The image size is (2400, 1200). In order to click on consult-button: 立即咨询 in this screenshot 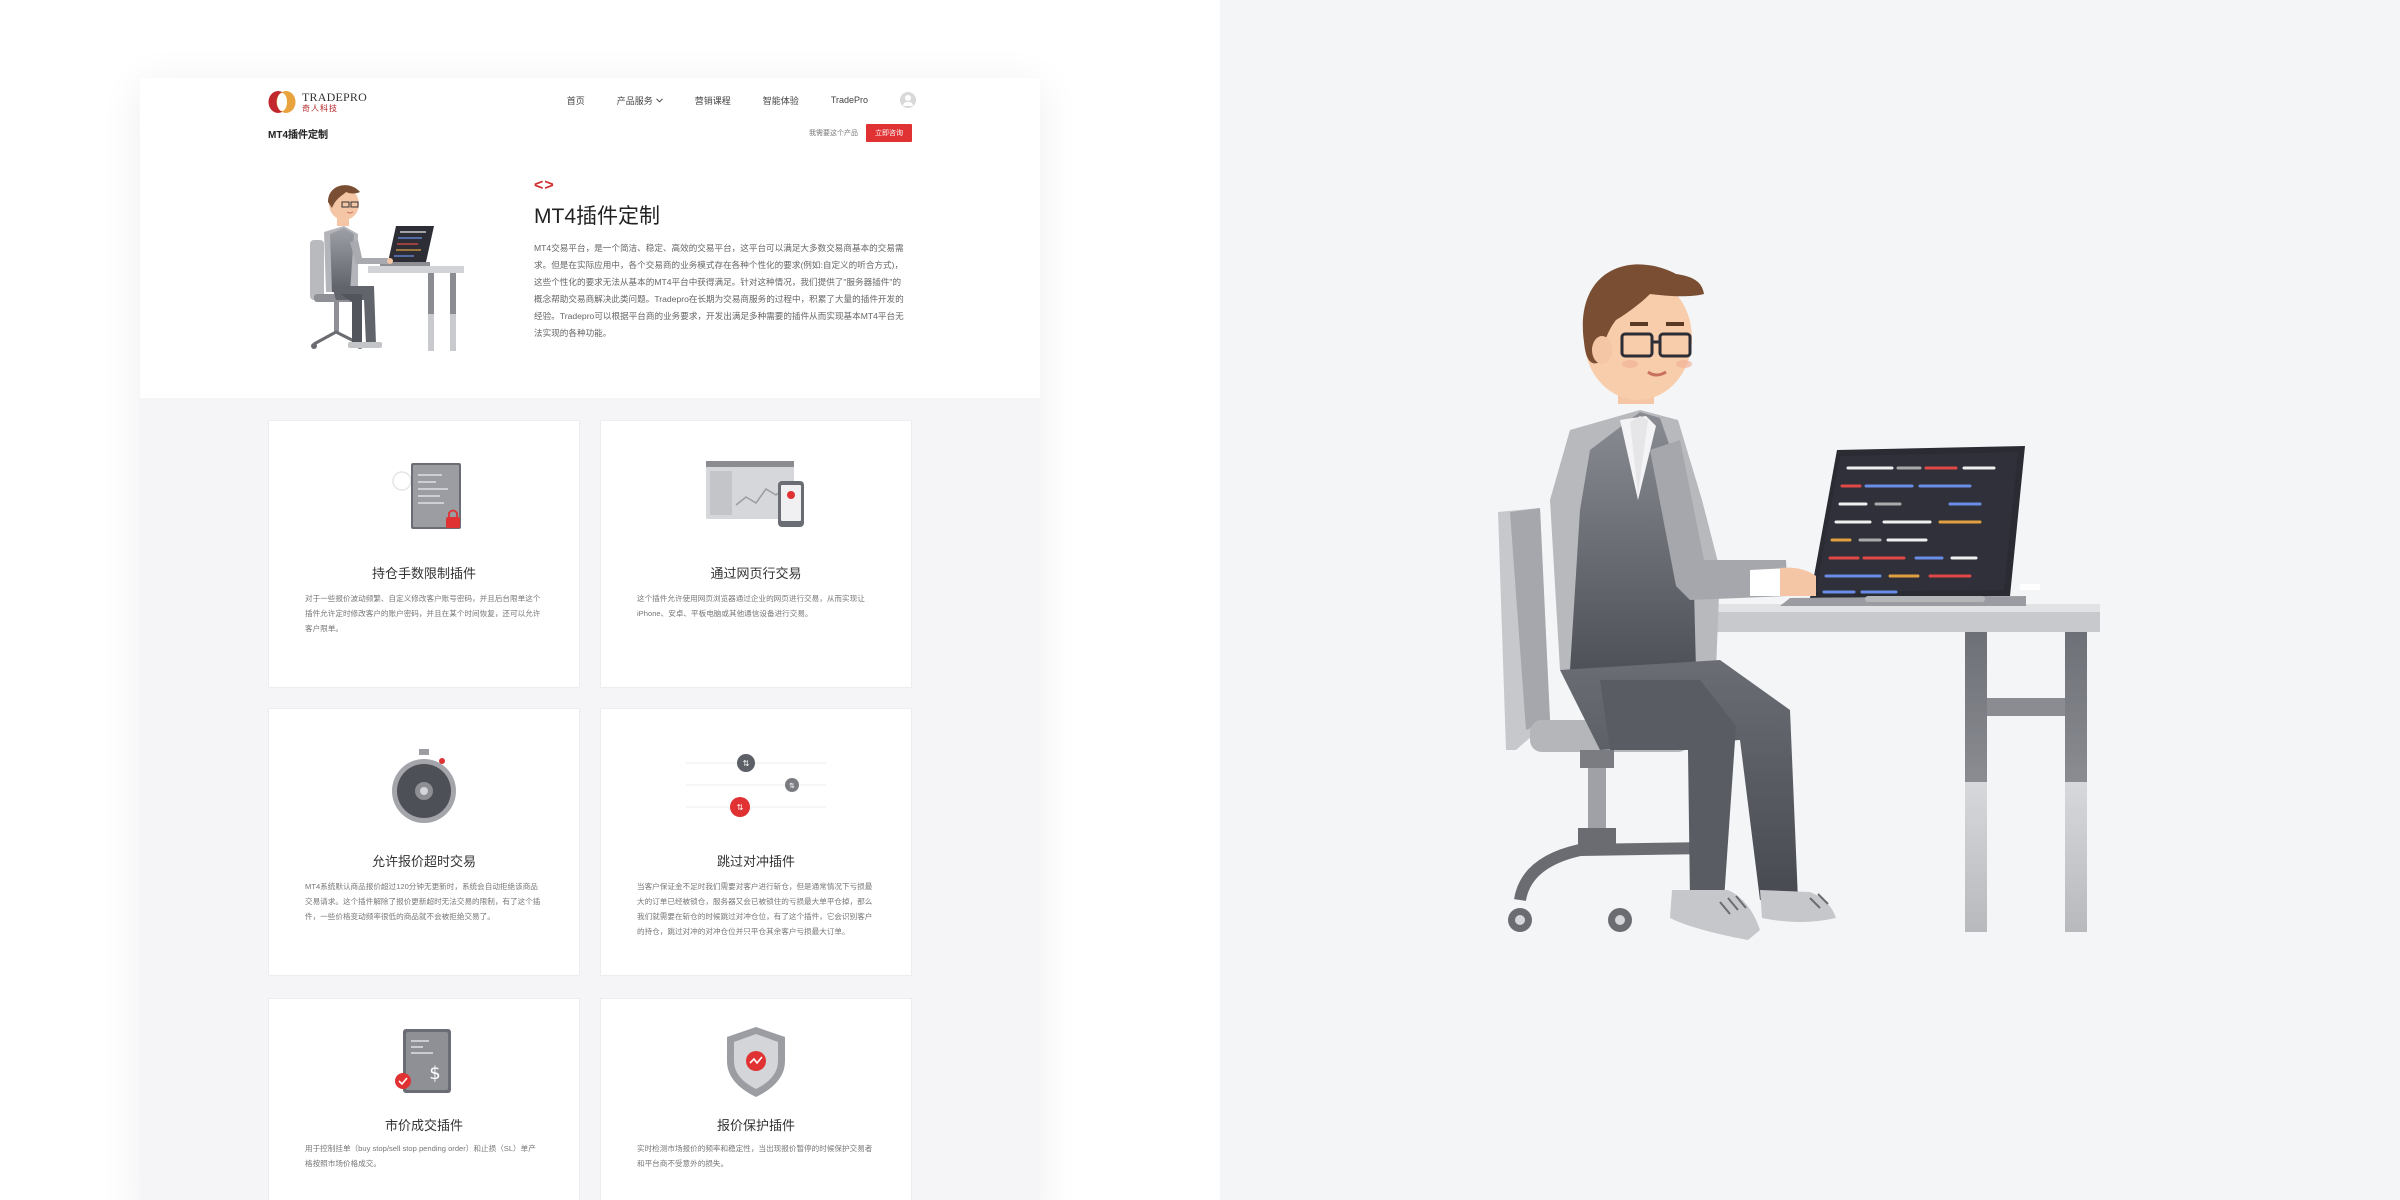, I will do `click(889, 133)`.